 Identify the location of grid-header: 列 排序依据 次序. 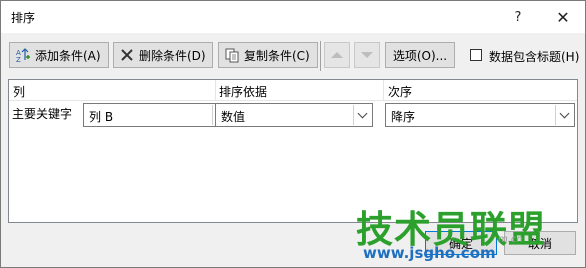
(293, 90).